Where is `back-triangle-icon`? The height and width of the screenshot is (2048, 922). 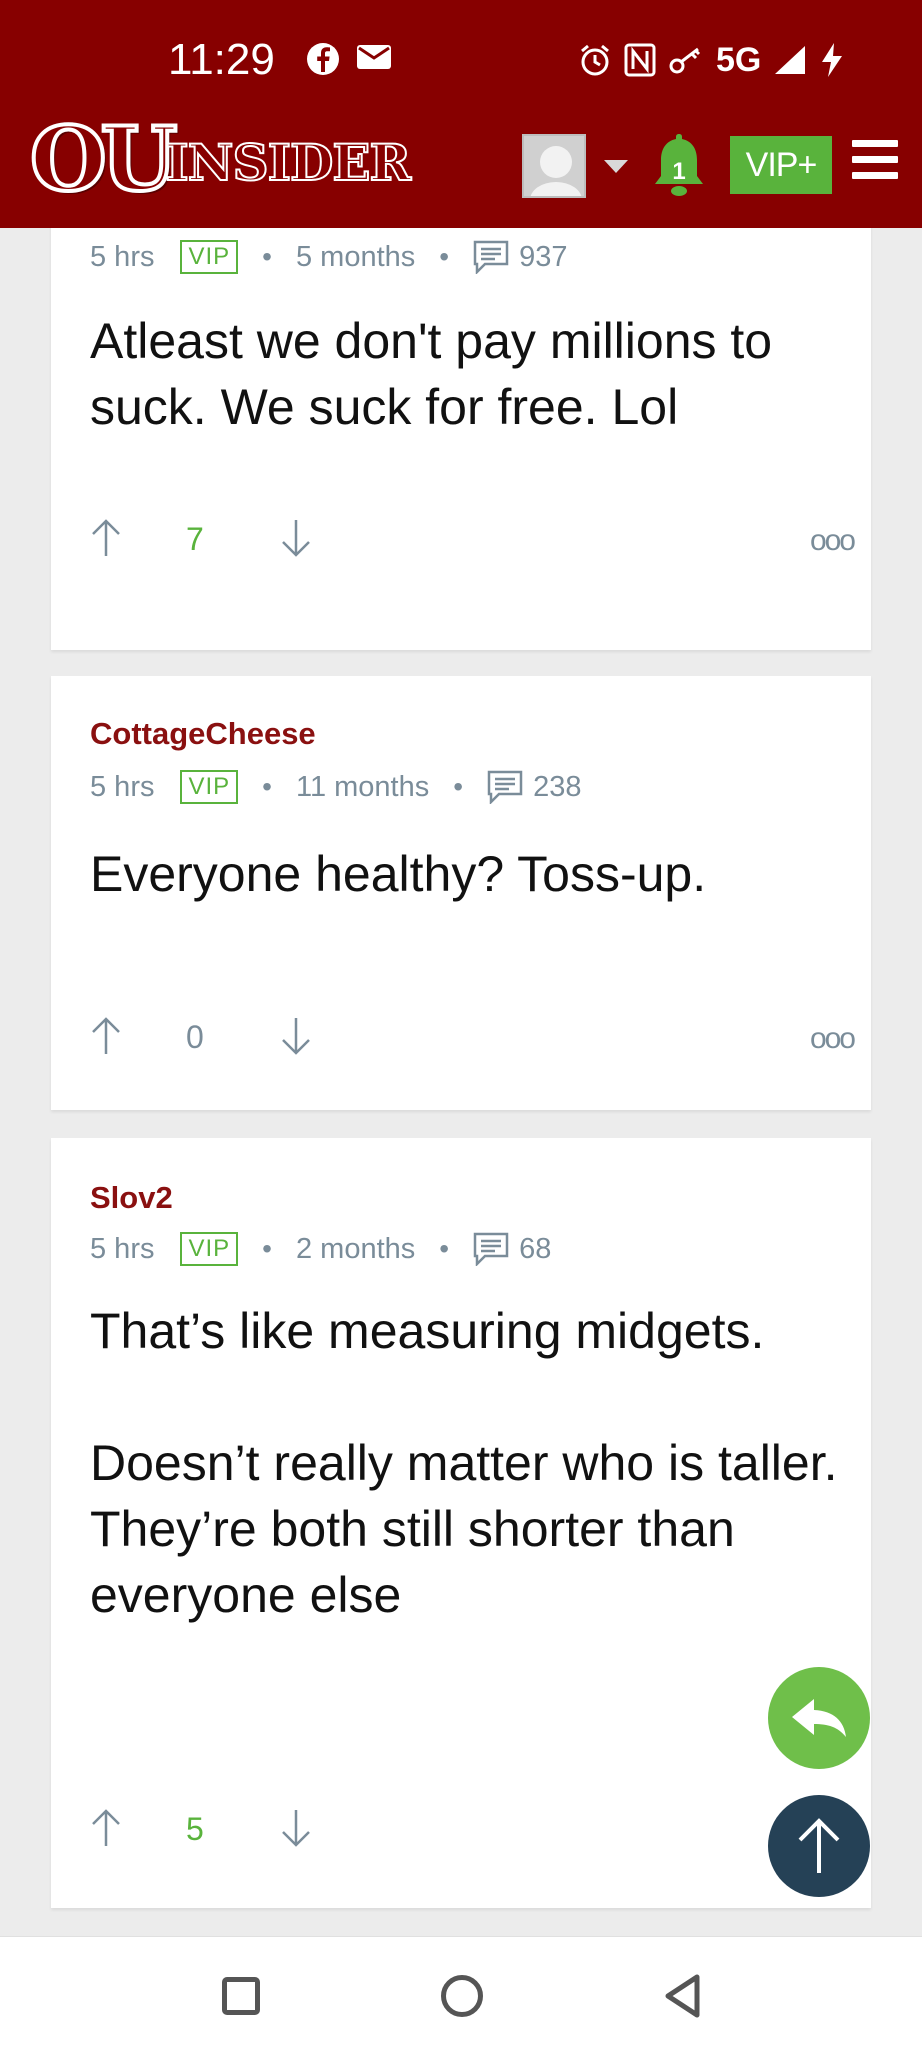 back-triangle-icon is located at coordinates (682, 1996).